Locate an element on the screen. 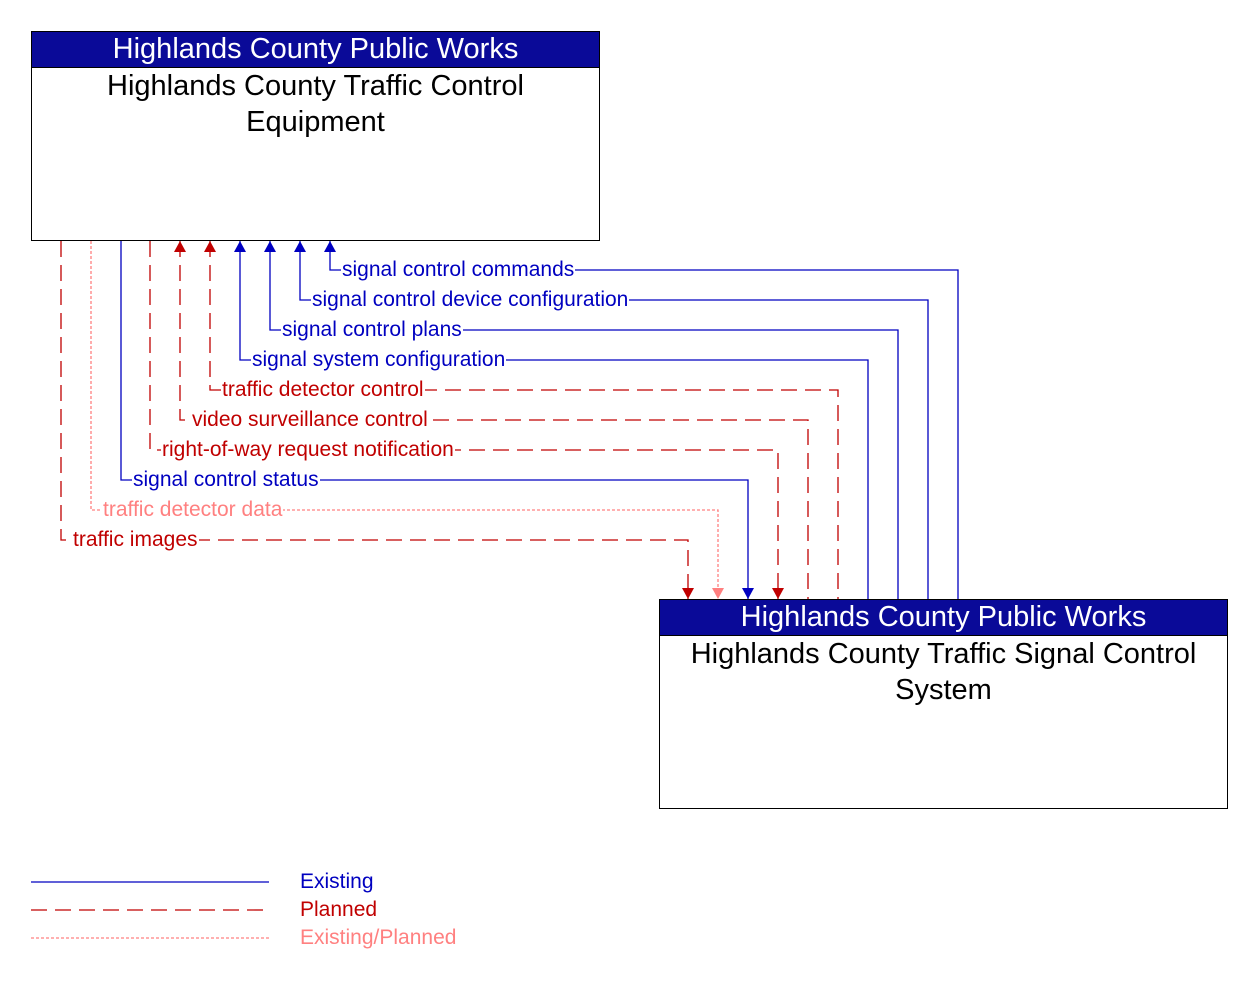 The width and height of the screenshot is (1252, 984). flow-label: signal control device configuration is located at coordinates (470, 300).